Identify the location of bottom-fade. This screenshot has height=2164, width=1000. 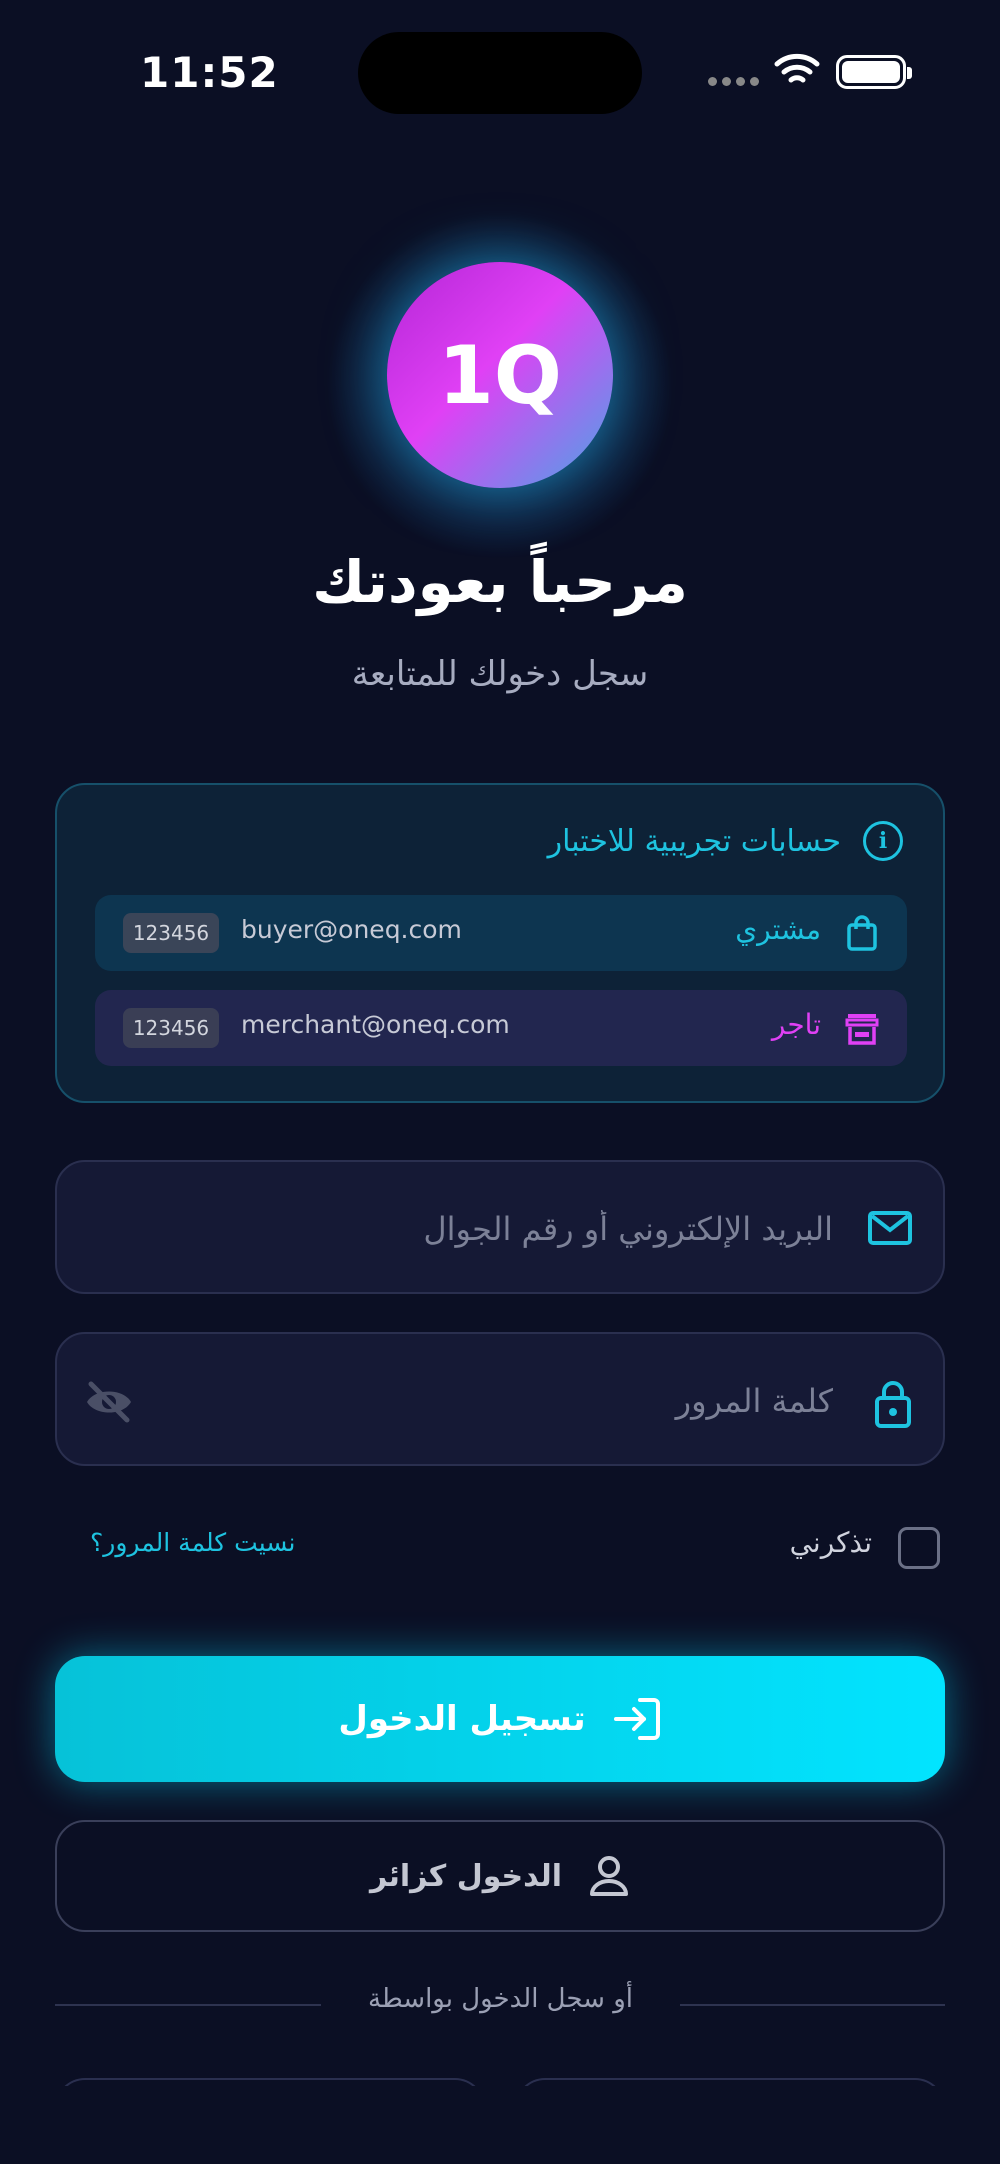
(500, 2125).